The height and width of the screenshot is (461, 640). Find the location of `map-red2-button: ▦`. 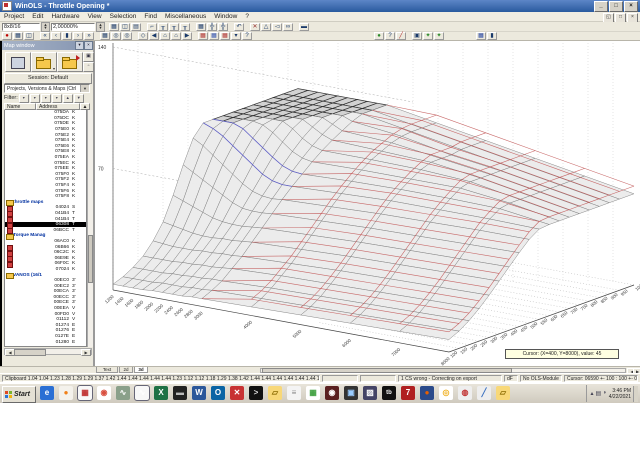

map-red2-button: ▦ is located at coordinates (225, 36).